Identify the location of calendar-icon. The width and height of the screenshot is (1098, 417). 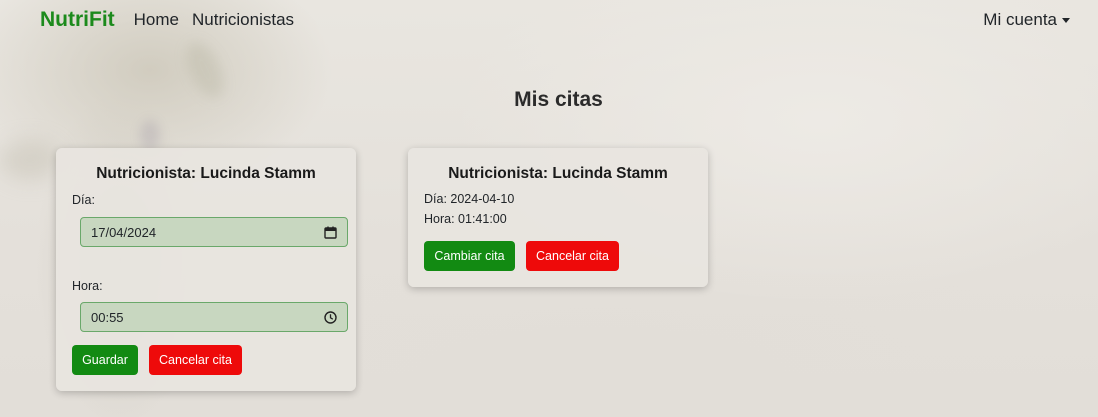
(330, 232).